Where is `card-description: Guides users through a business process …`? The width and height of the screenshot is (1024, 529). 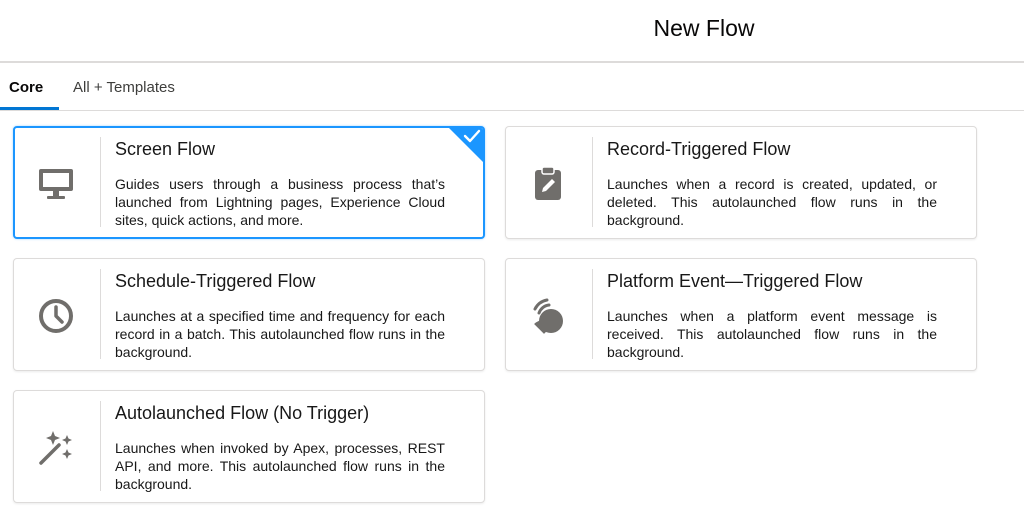
card-description: Guides users through a business process … is located at coordinates (280, 202).